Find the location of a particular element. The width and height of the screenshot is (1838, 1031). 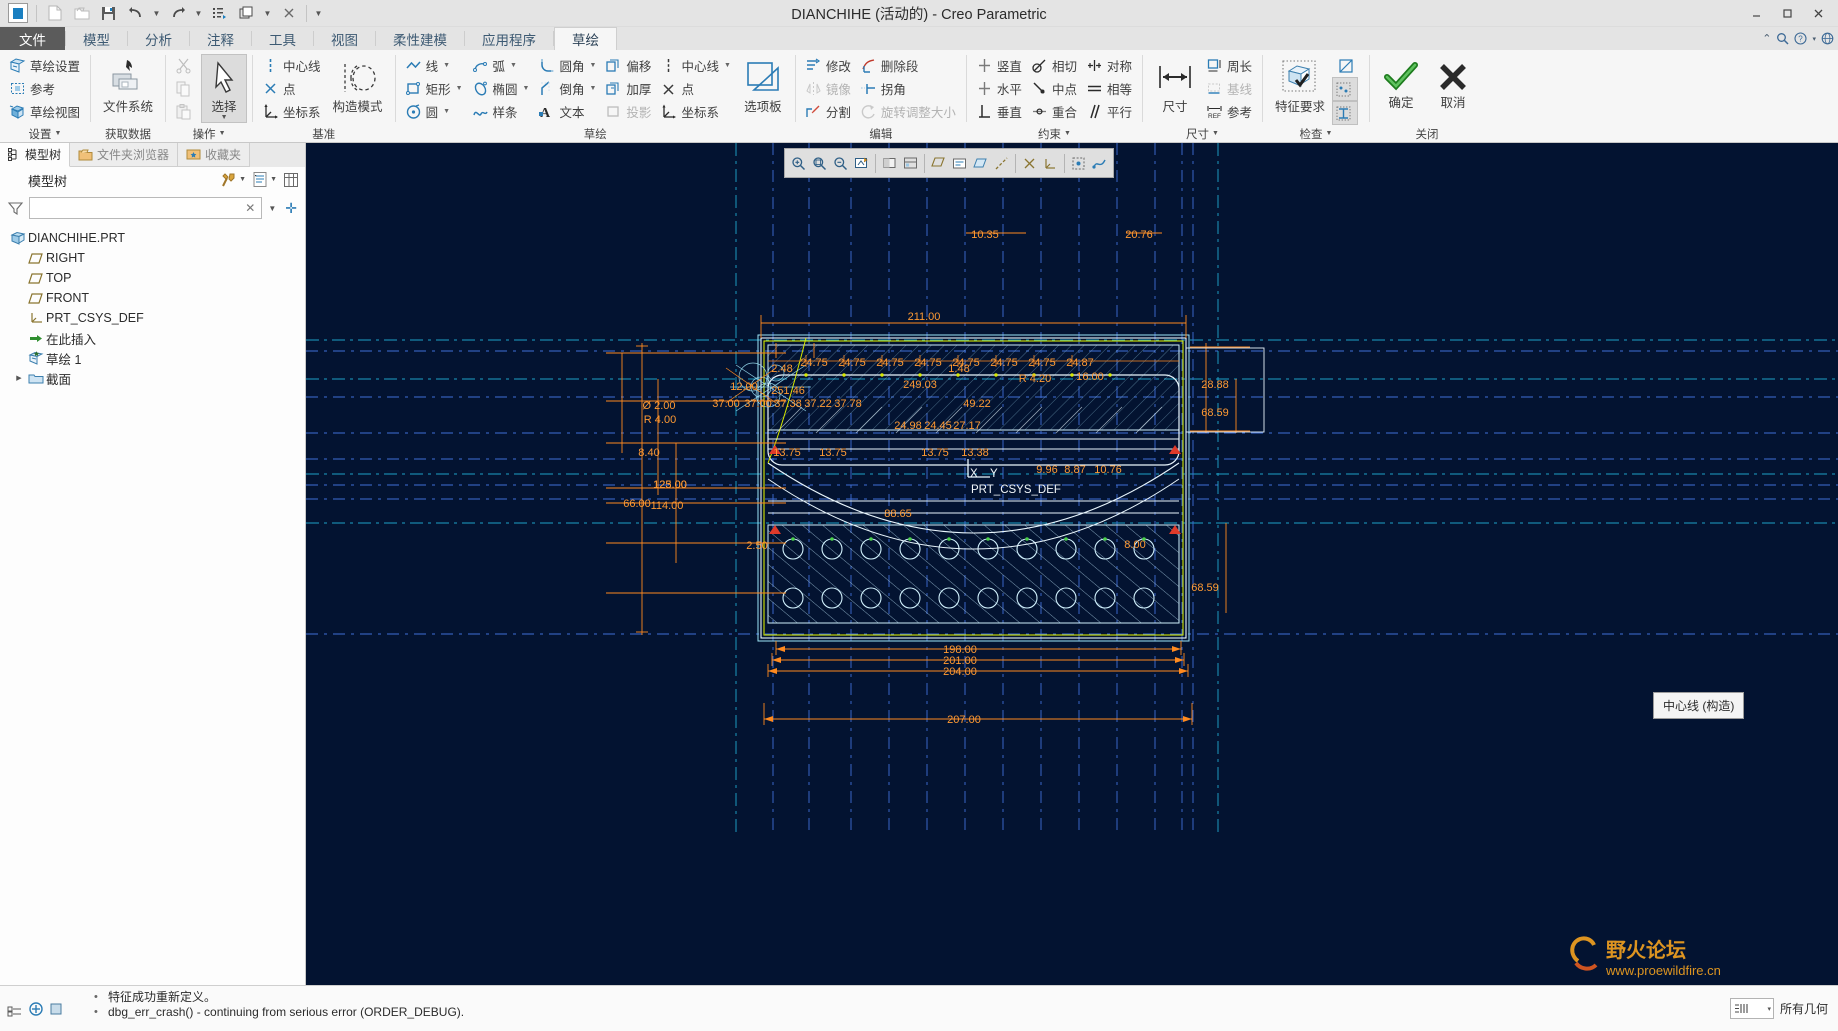

dimension-label: 66.00 is located at coordinates (637, 504).